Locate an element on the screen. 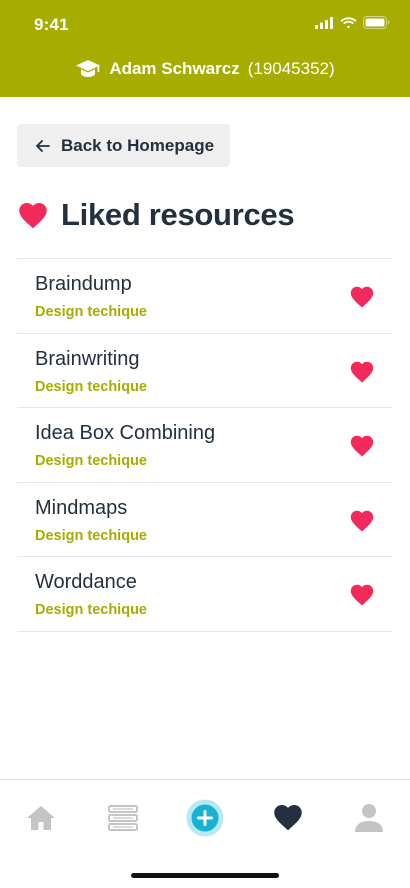  back-button-label: Back to Homepage is located at coordinates (138, 145).